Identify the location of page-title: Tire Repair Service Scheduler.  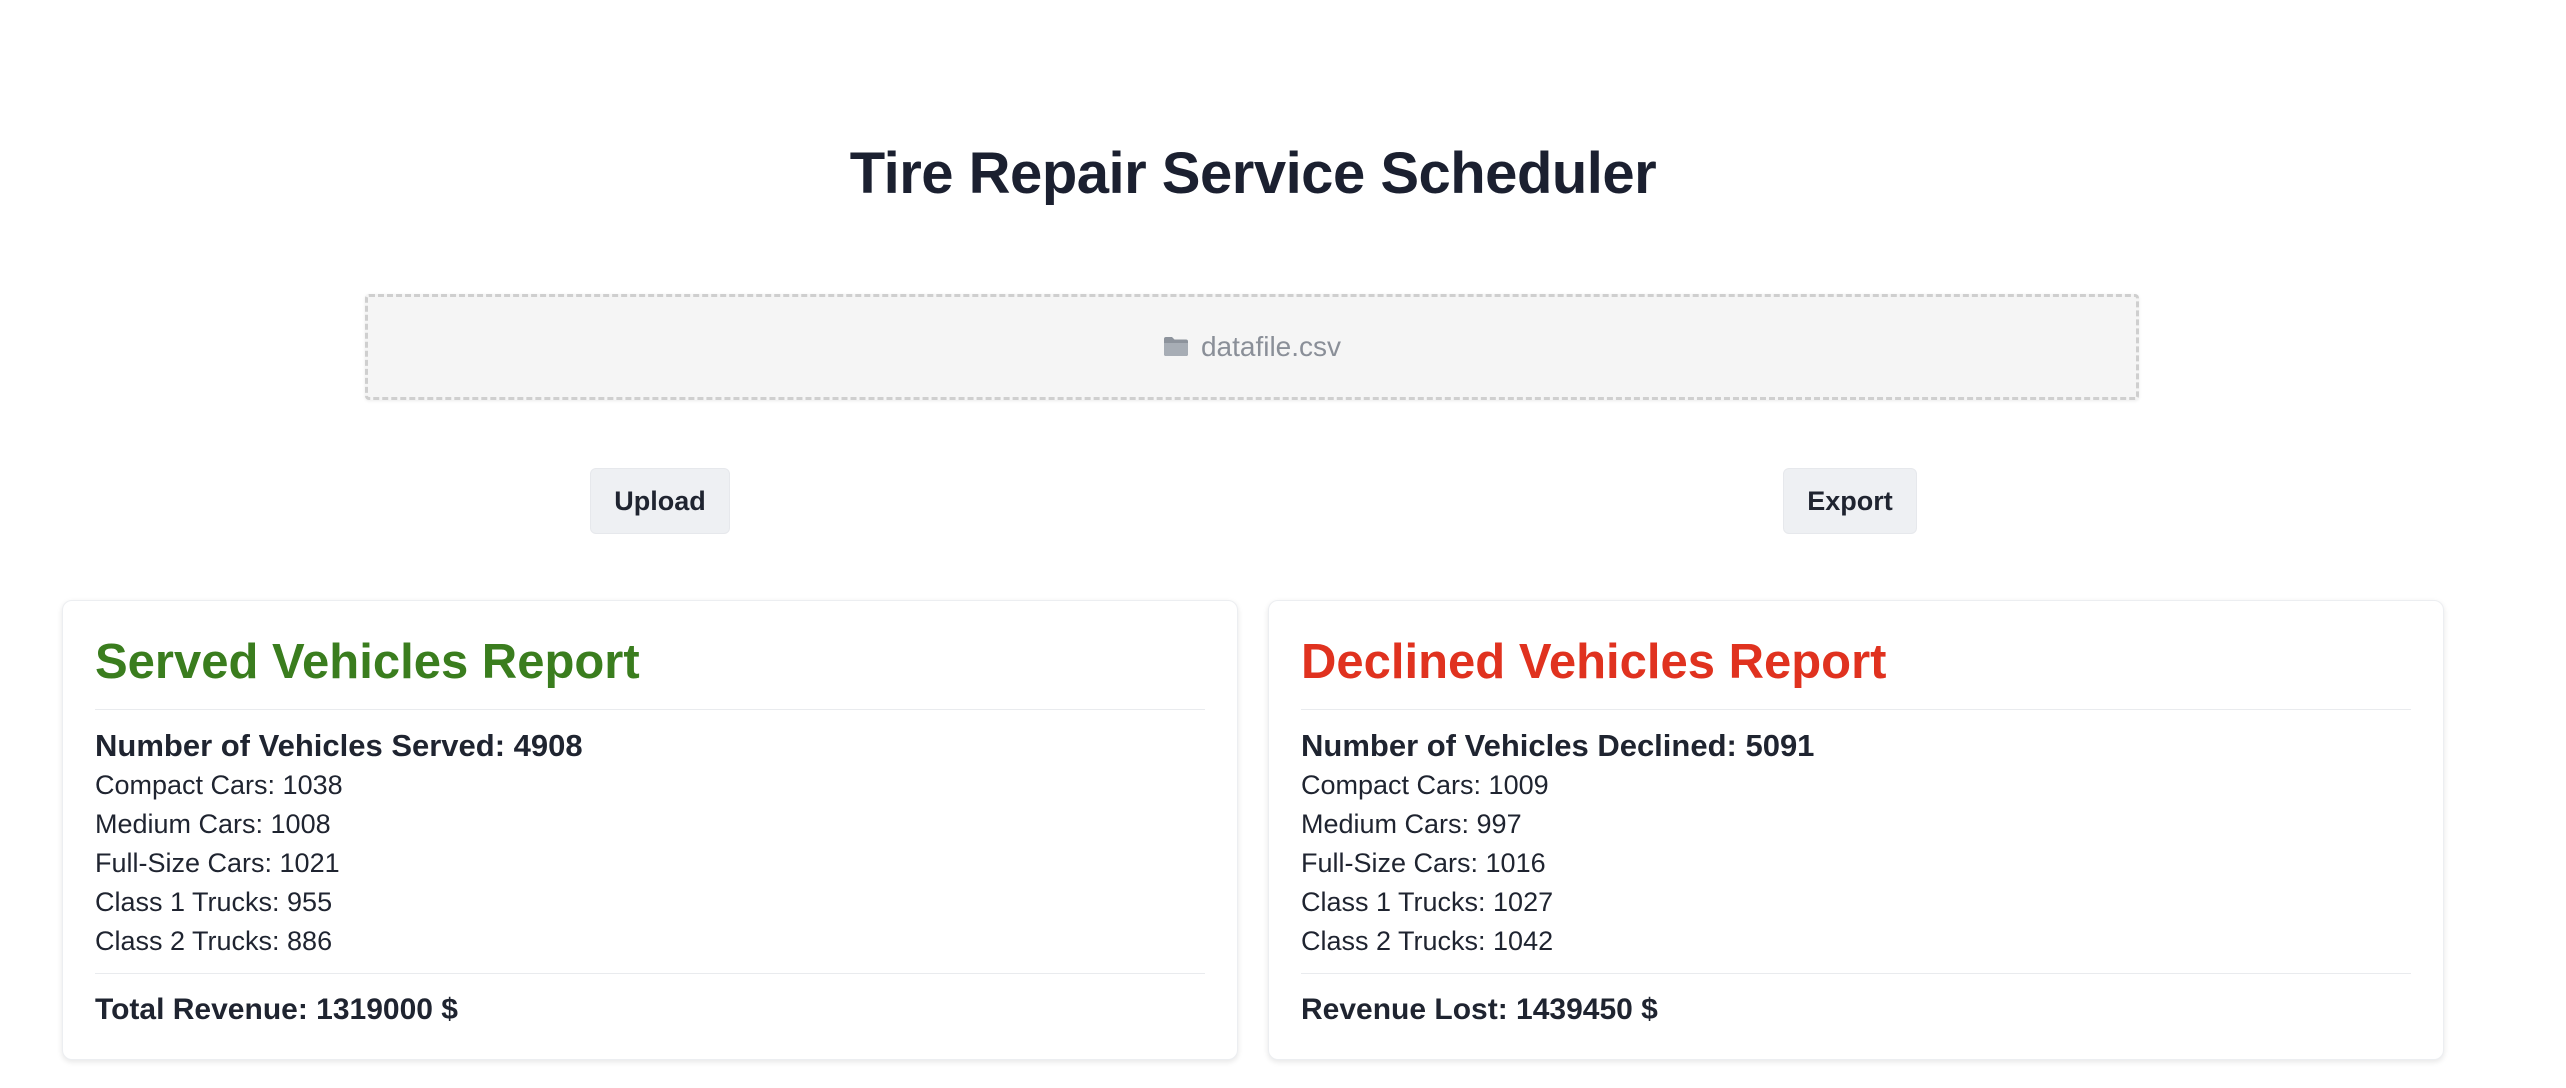
(1253, 173).